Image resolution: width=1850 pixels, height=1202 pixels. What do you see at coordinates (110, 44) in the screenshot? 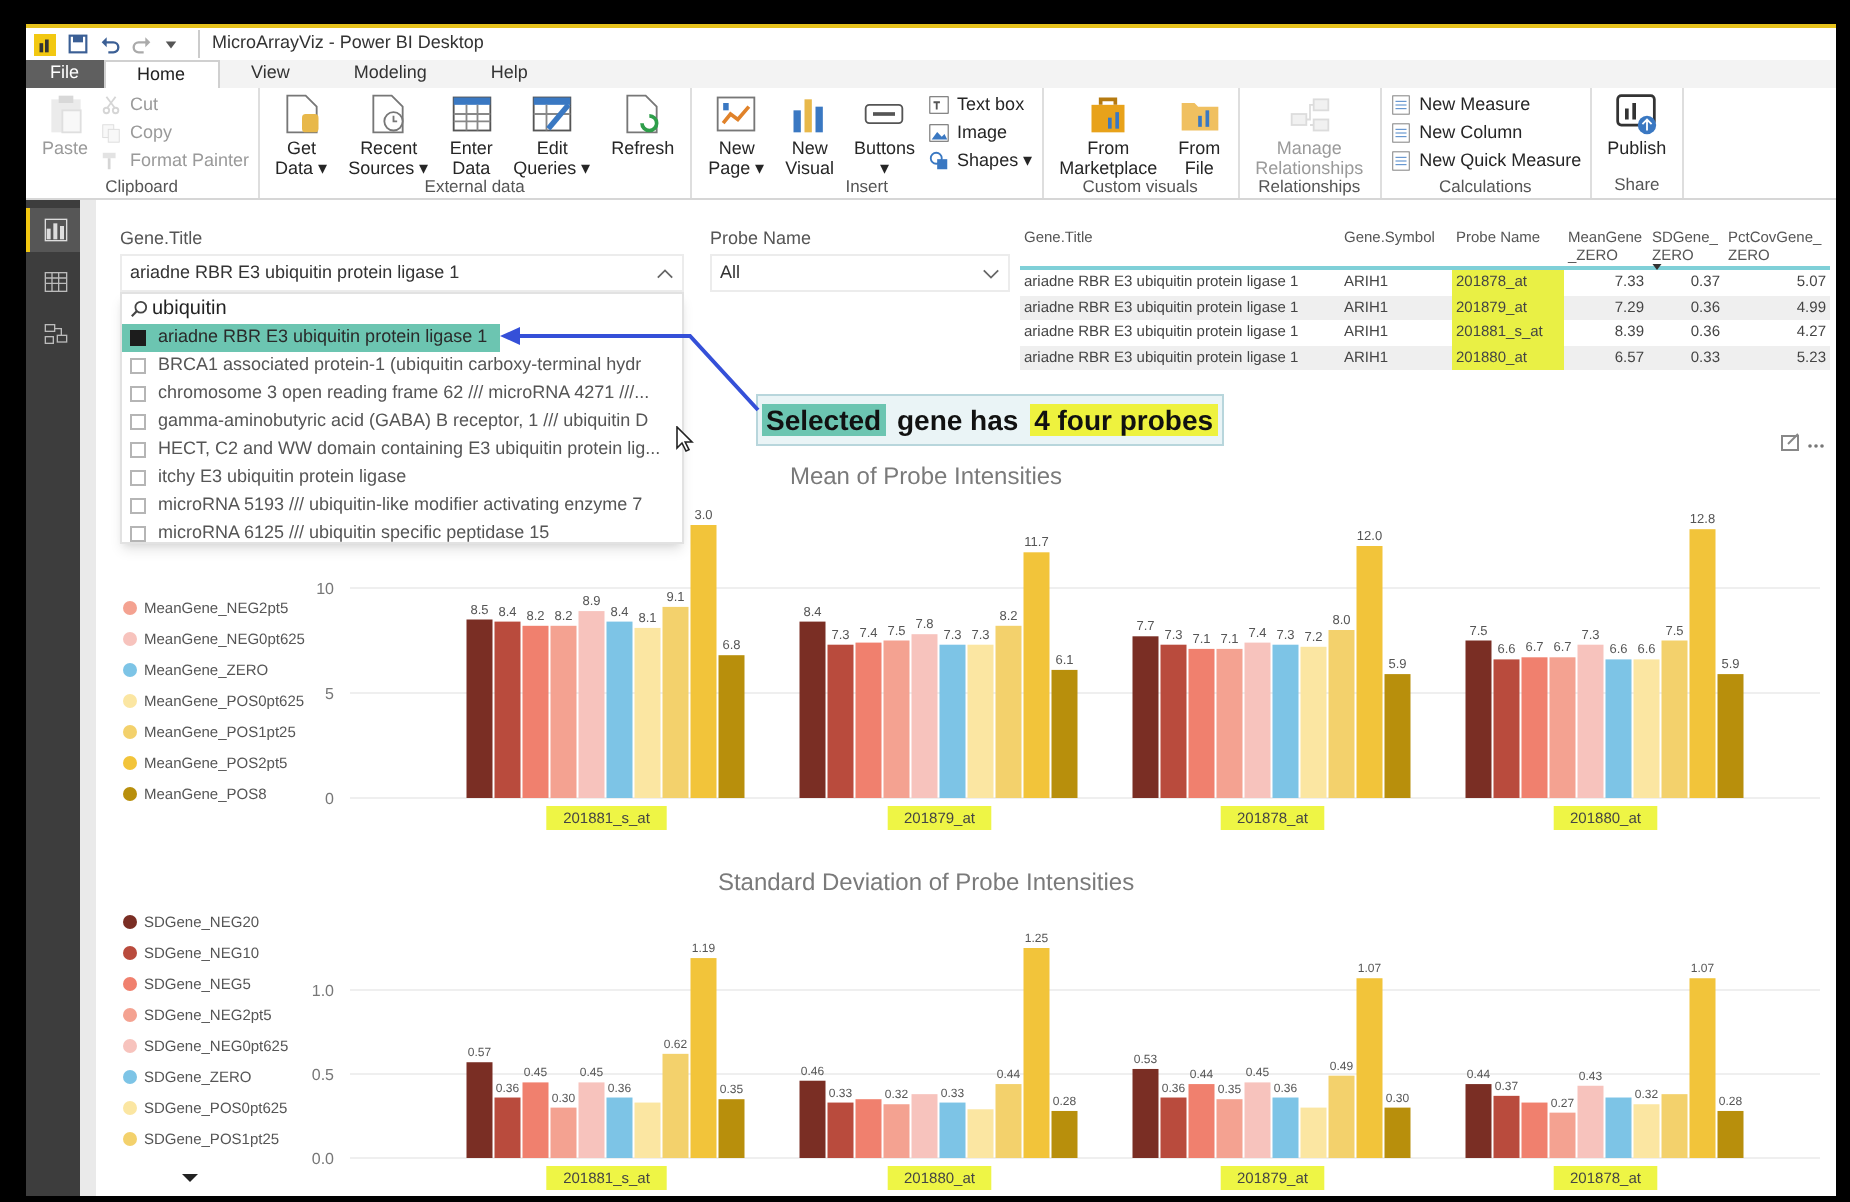
I see `undo-icon` at bounding box center [110, 44].